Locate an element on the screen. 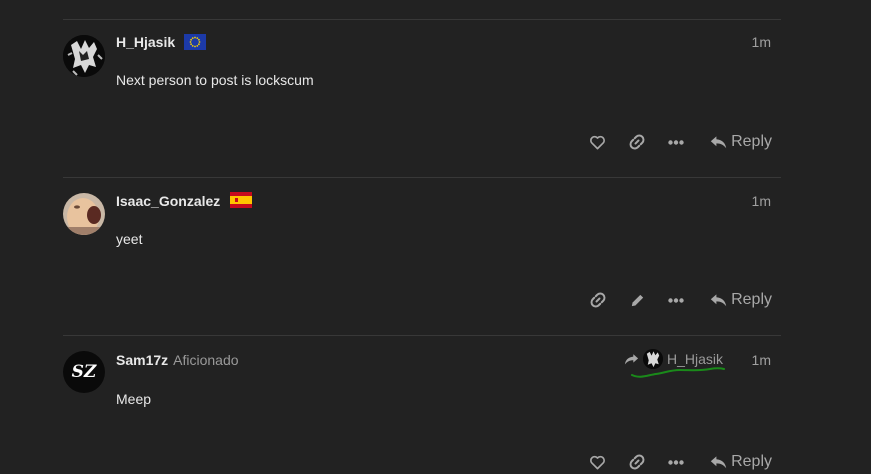 The image size is (871, 474). username: H_Hjasik is located at coordinates (145, 42).